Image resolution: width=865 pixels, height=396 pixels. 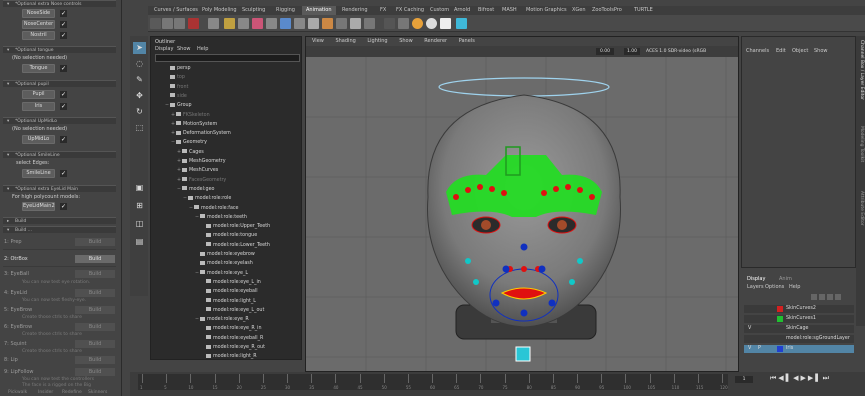 I want to click on outliner-item: − model:role:teeth, so click(x=226, y=217).